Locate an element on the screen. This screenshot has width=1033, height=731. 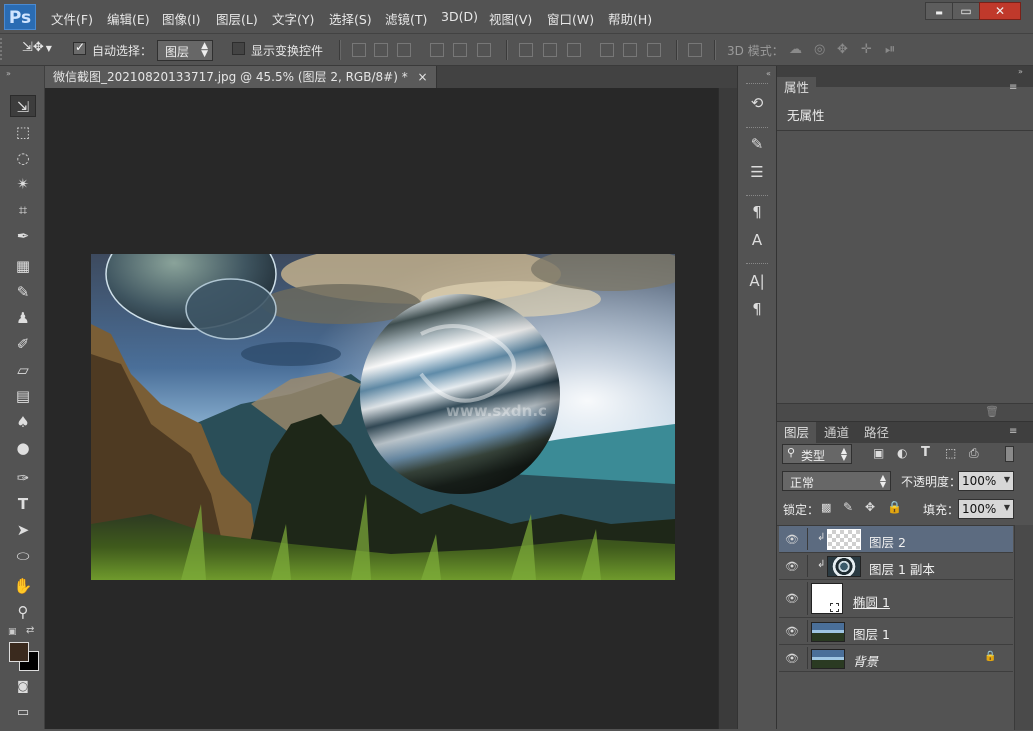
3d-pan-icon: ✥ is located at coordinates (842, 49).